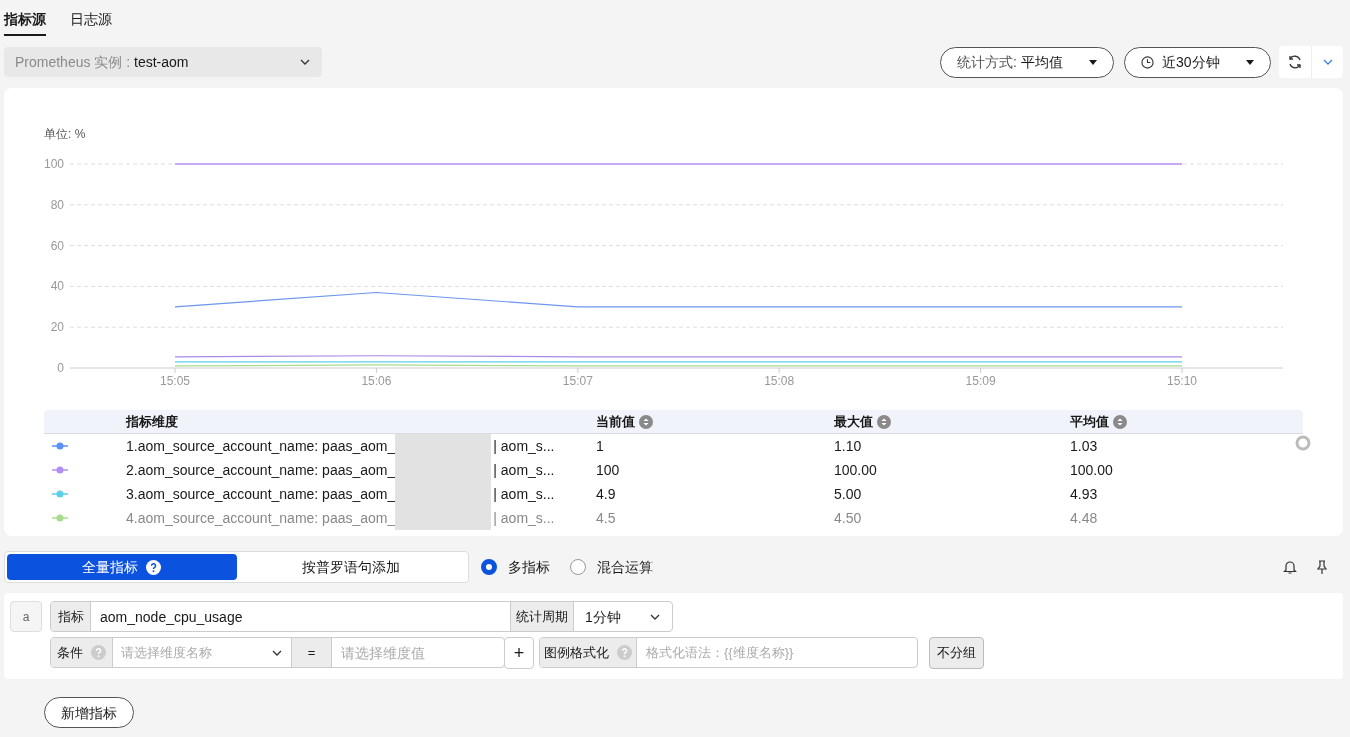 This screenshot has width=1350, height=737. I want to click on column-header: 指标维度, so click(152, 421).